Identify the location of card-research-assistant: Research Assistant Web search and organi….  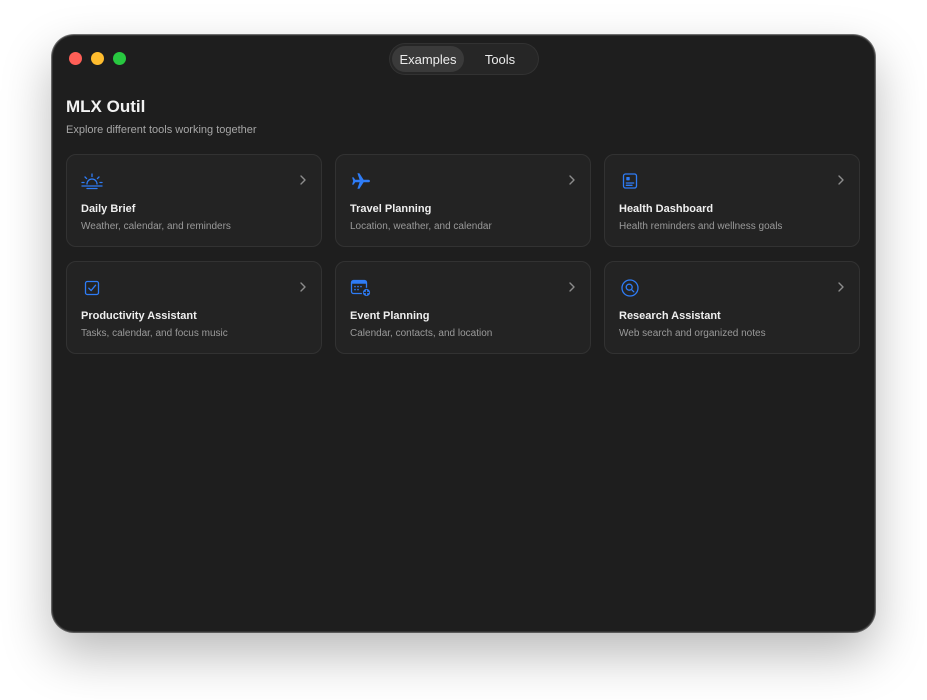
(732, 307).